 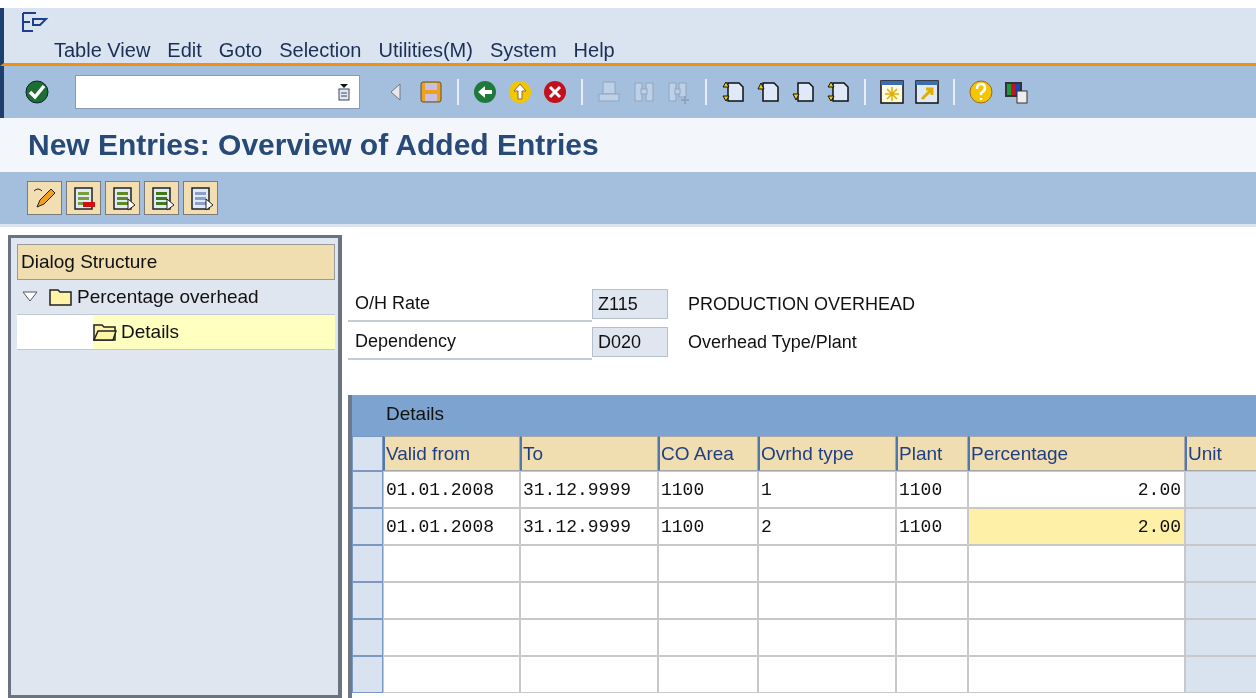 I want to click on field-value: D020, so click(x=630, y=342).